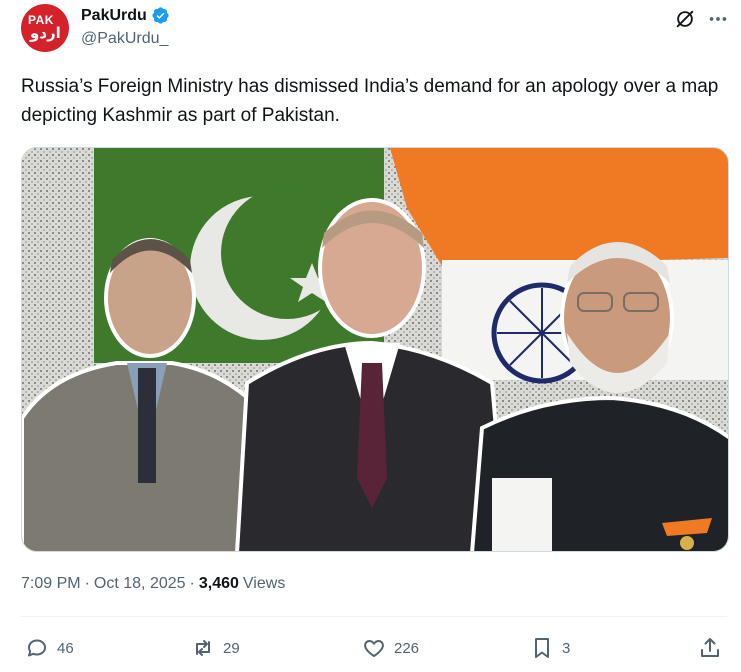  What do you see at coordinates (566, 648) in the screenshot?
I see `bookmark-count: 3` at bounding box center [566, 648].